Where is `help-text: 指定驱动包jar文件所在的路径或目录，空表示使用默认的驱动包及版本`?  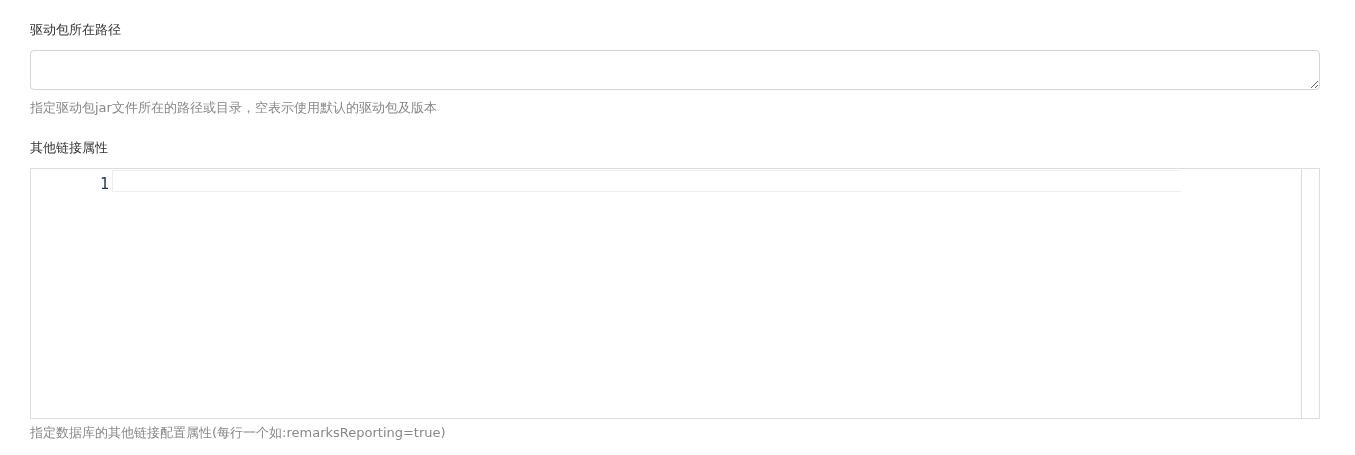
help-text: 指定驱动包jar文件所在的路径或目录，空表示使用默认的驱动包及版本 is located at coordinates (234, 108).